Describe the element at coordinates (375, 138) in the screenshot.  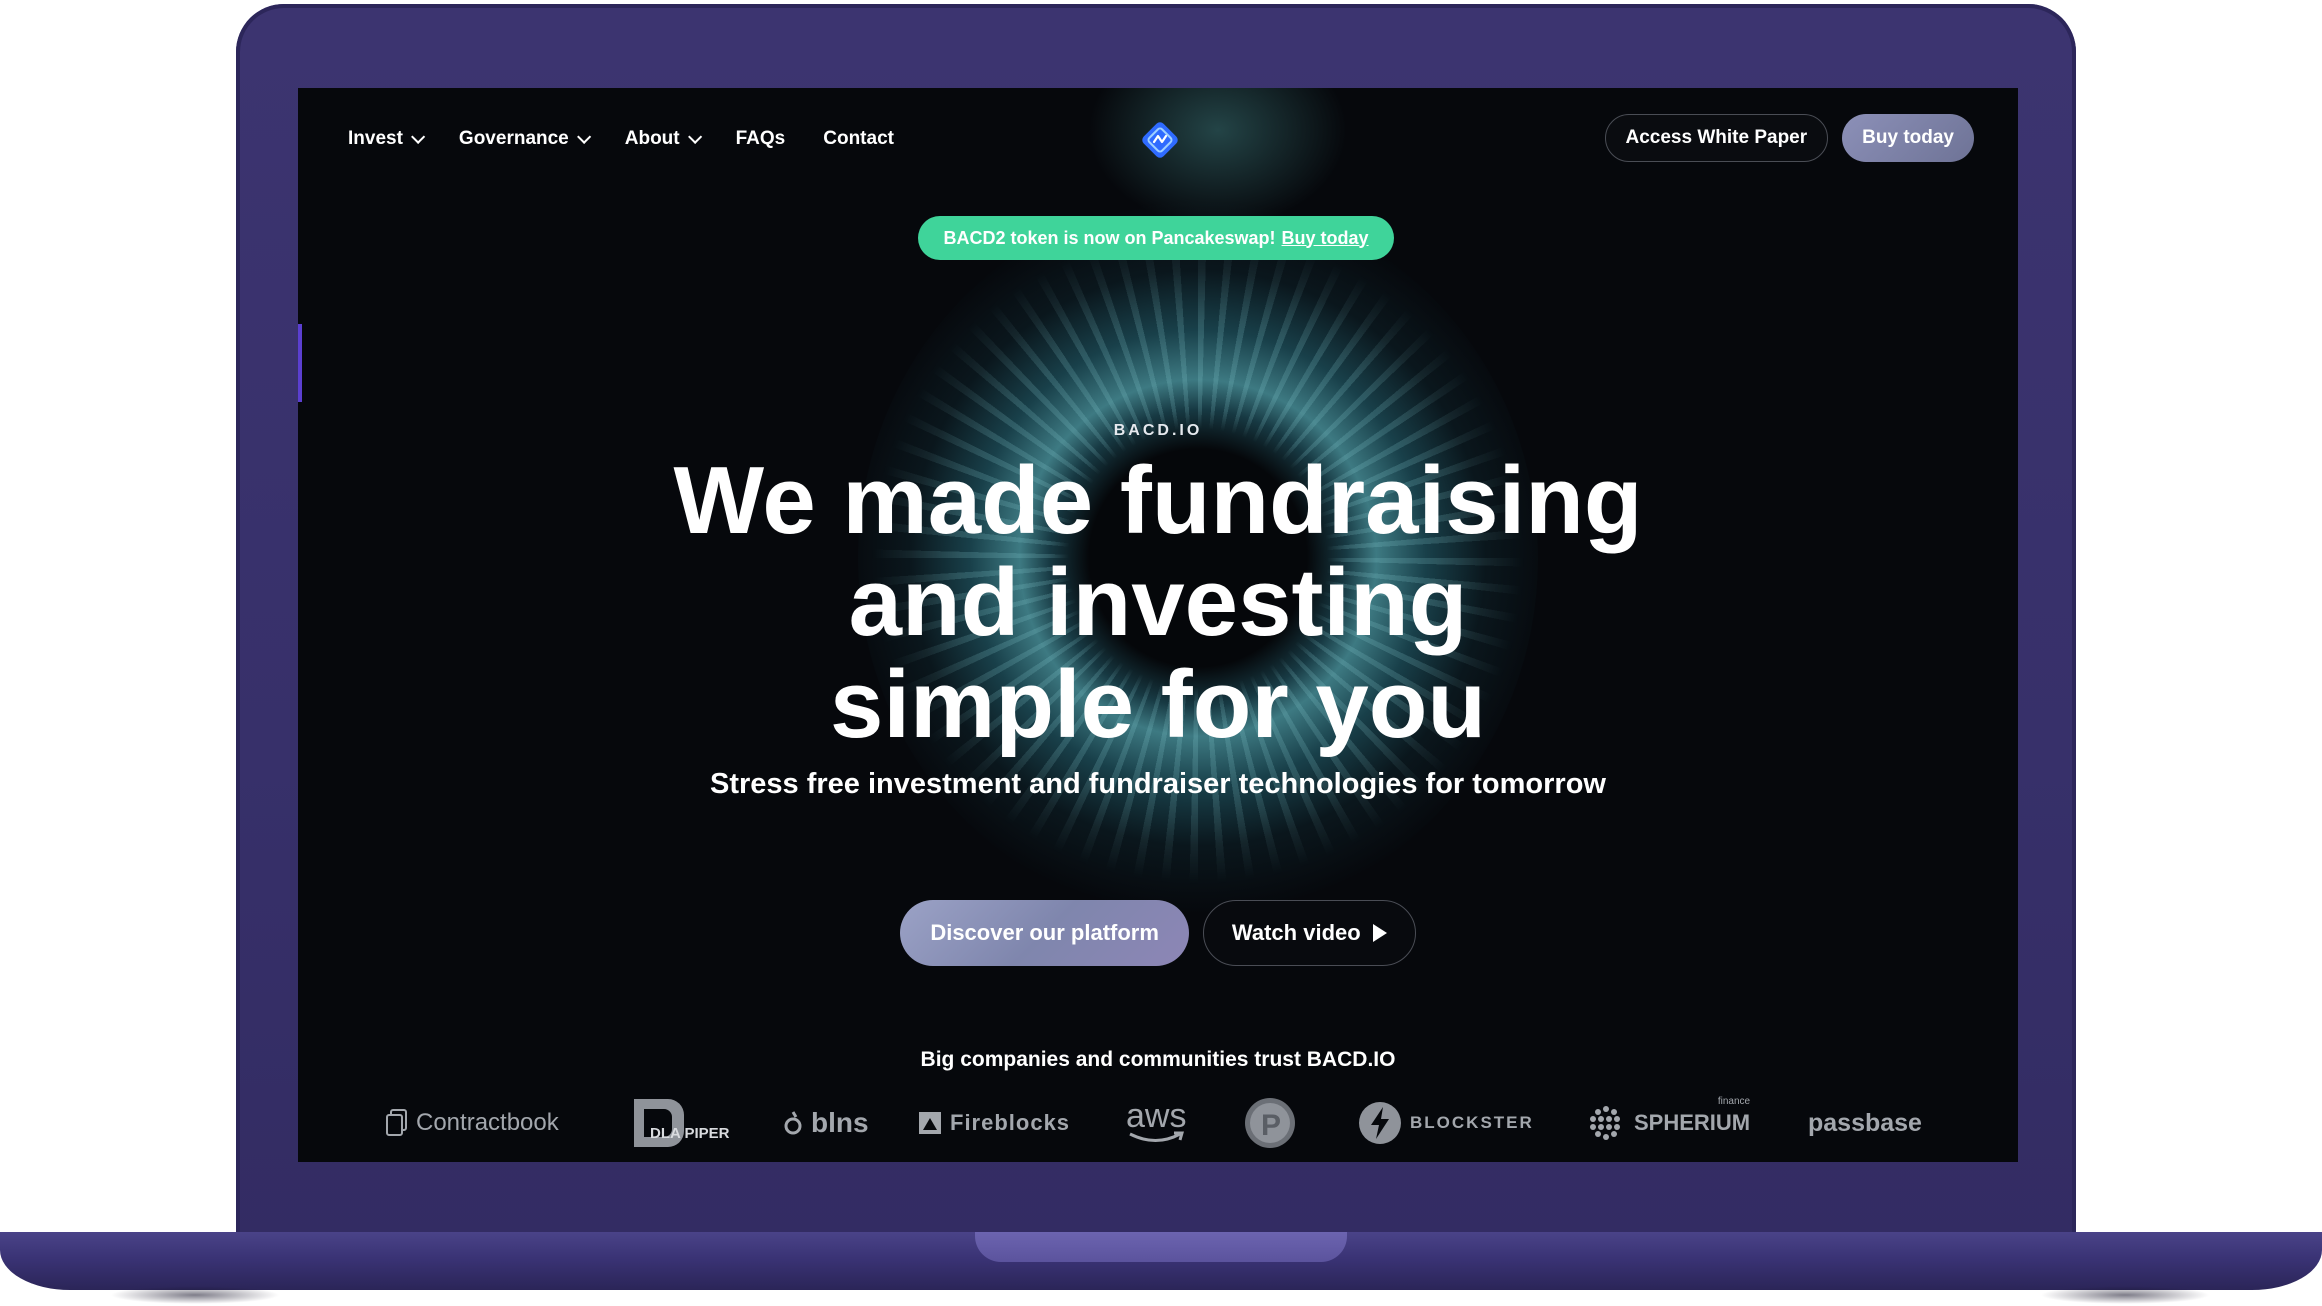
I see `nav-invest-label: Invest` at that location.